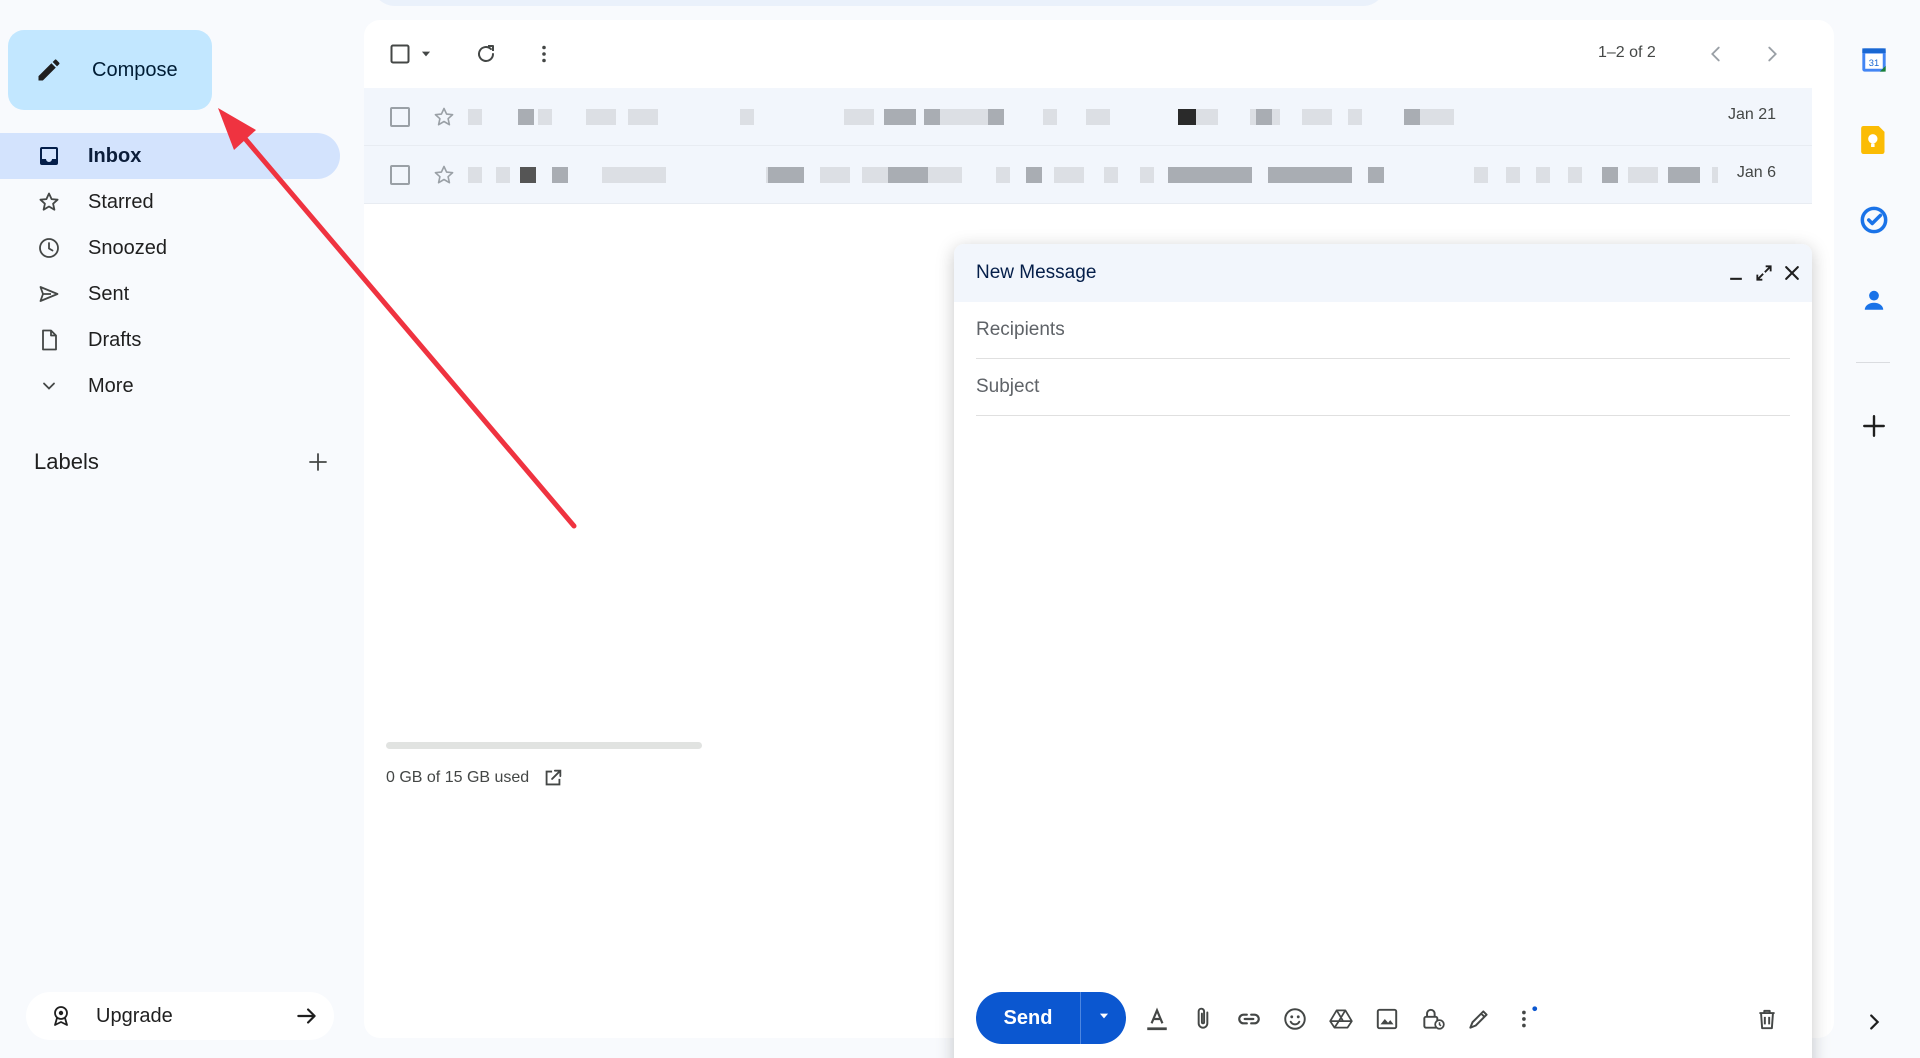 The height and width of the screenshot is (1058, 1920). I want to click on mail-row: Jan 21, so click(1088, 117).